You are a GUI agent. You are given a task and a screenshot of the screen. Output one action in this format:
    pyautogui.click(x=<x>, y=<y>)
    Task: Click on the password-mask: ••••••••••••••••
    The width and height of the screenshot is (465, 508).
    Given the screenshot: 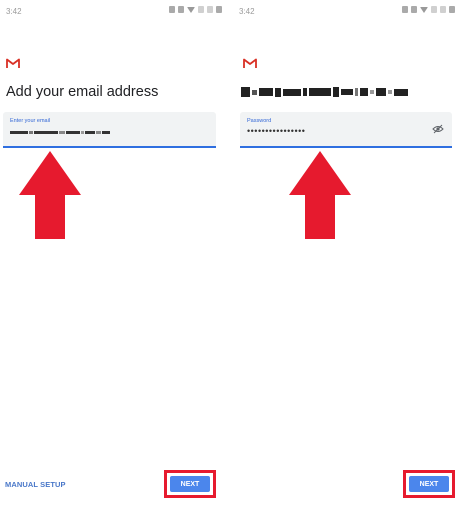 What is the action you would take?
    pyautogui.click(x=276, y=131)
    